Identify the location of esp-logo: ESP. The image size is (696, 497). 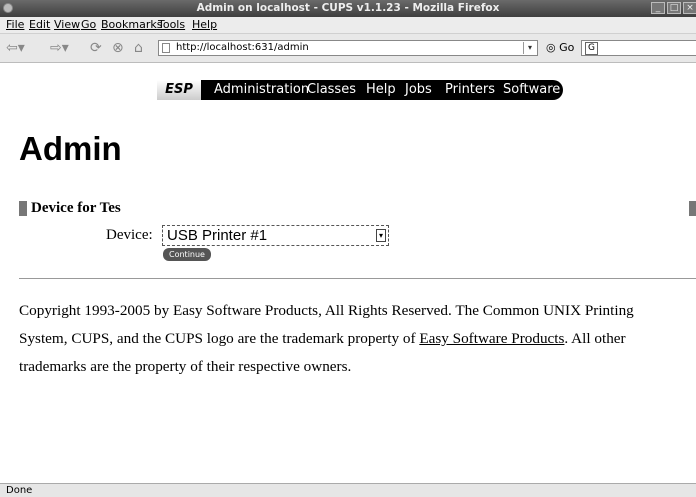
(179, 90).